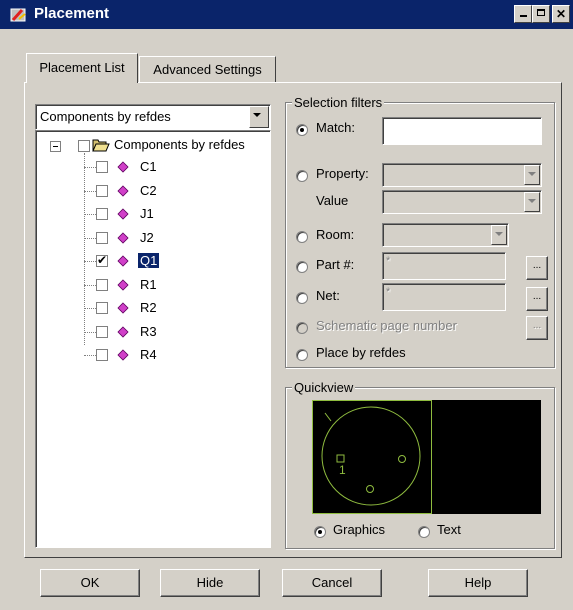 Image resolution: width=573 pixels, height=610 pixels. What do you see at coordinates (286, 14) in the screenshot?
I see `title-bar: Placement ✕` at bounding box center [286, 14].